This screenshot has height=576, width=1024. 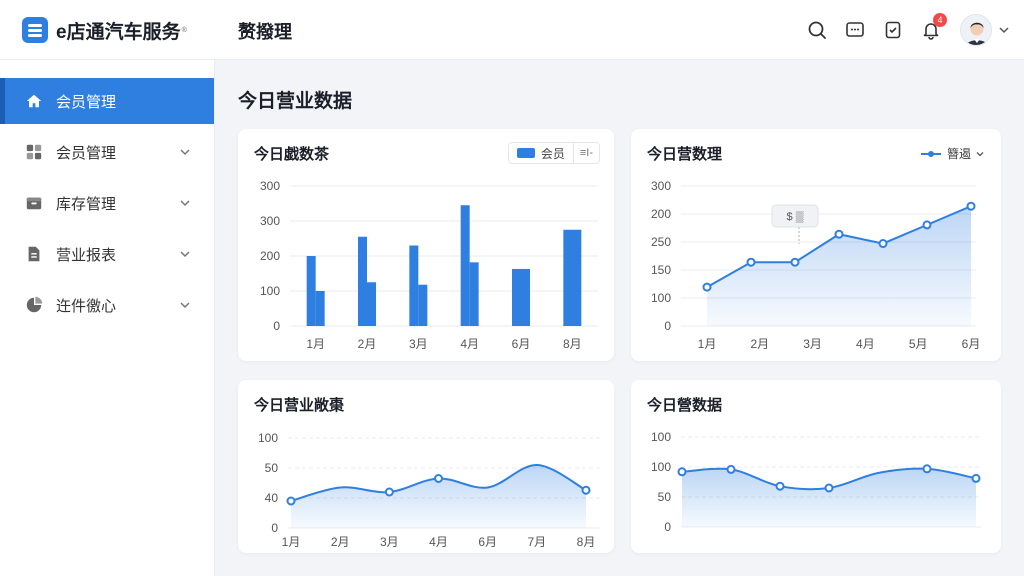 What do you see at coordinates (34, 305) in the screenshot?
I see `pie-icon` at bounding box center [34, 305].